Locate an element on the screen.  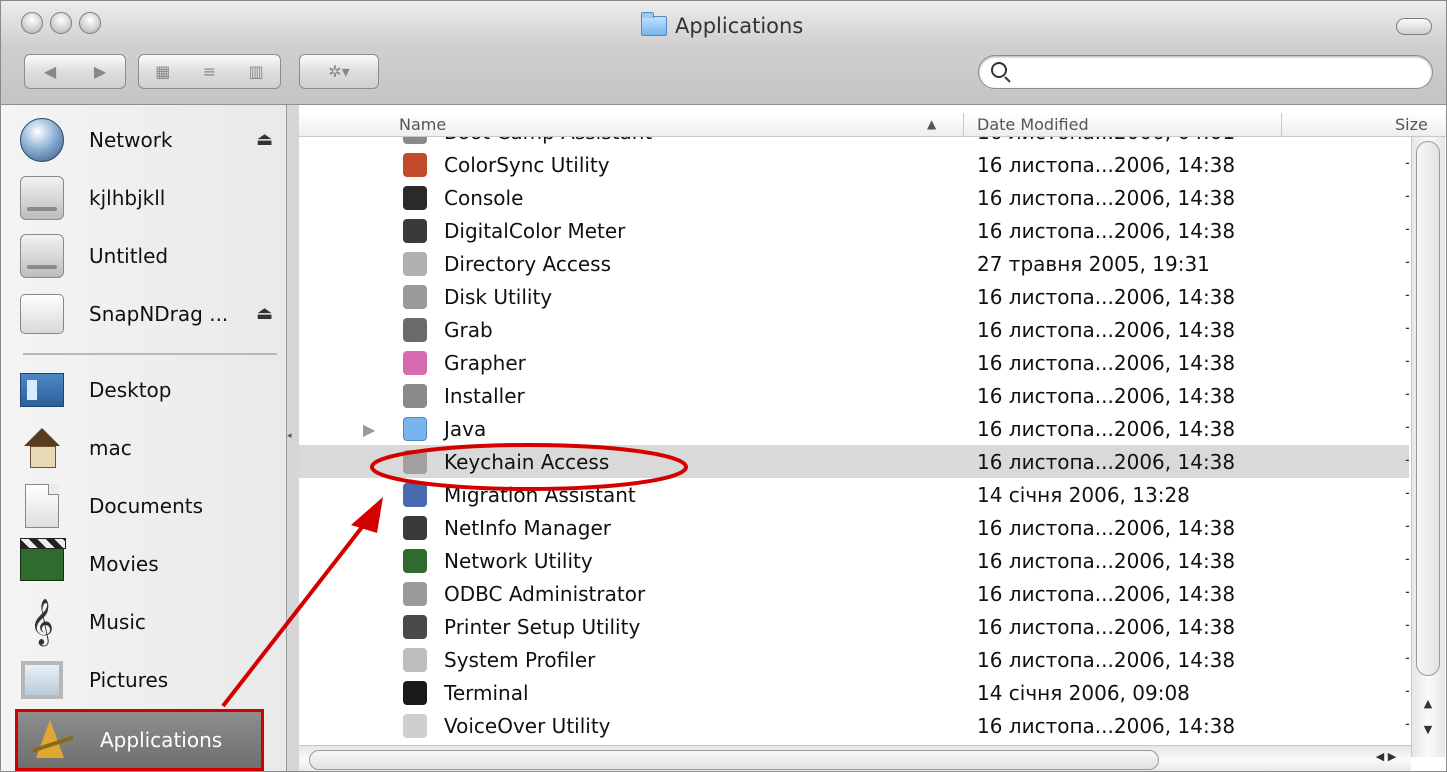
file-name: Disk Utility is located at coordinates (498, 297).